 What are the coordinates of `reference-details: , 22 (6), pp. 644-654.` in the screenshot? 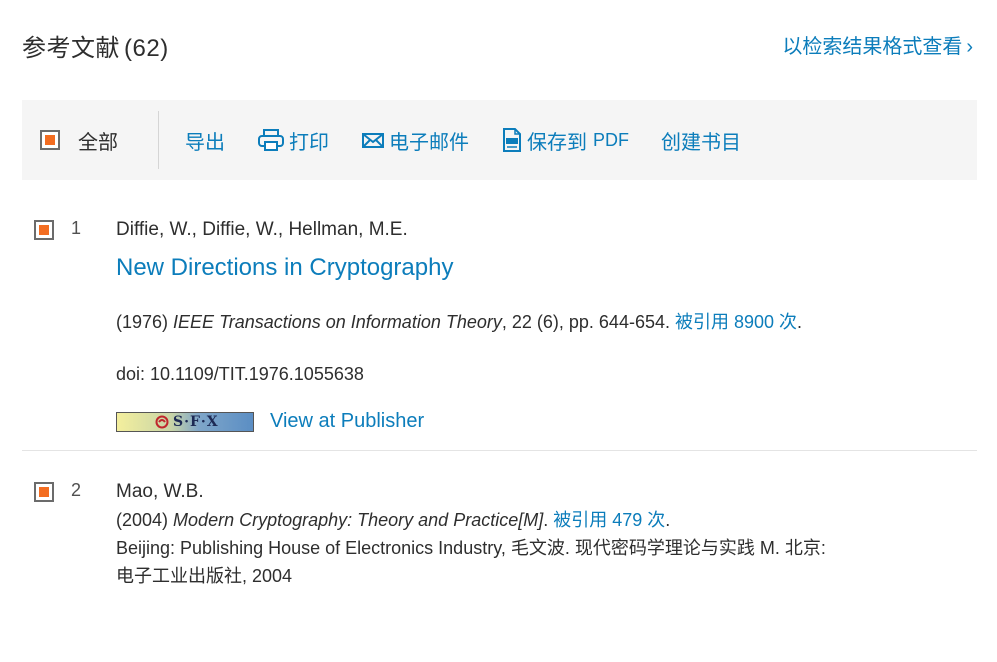 It's located at (588, 322).